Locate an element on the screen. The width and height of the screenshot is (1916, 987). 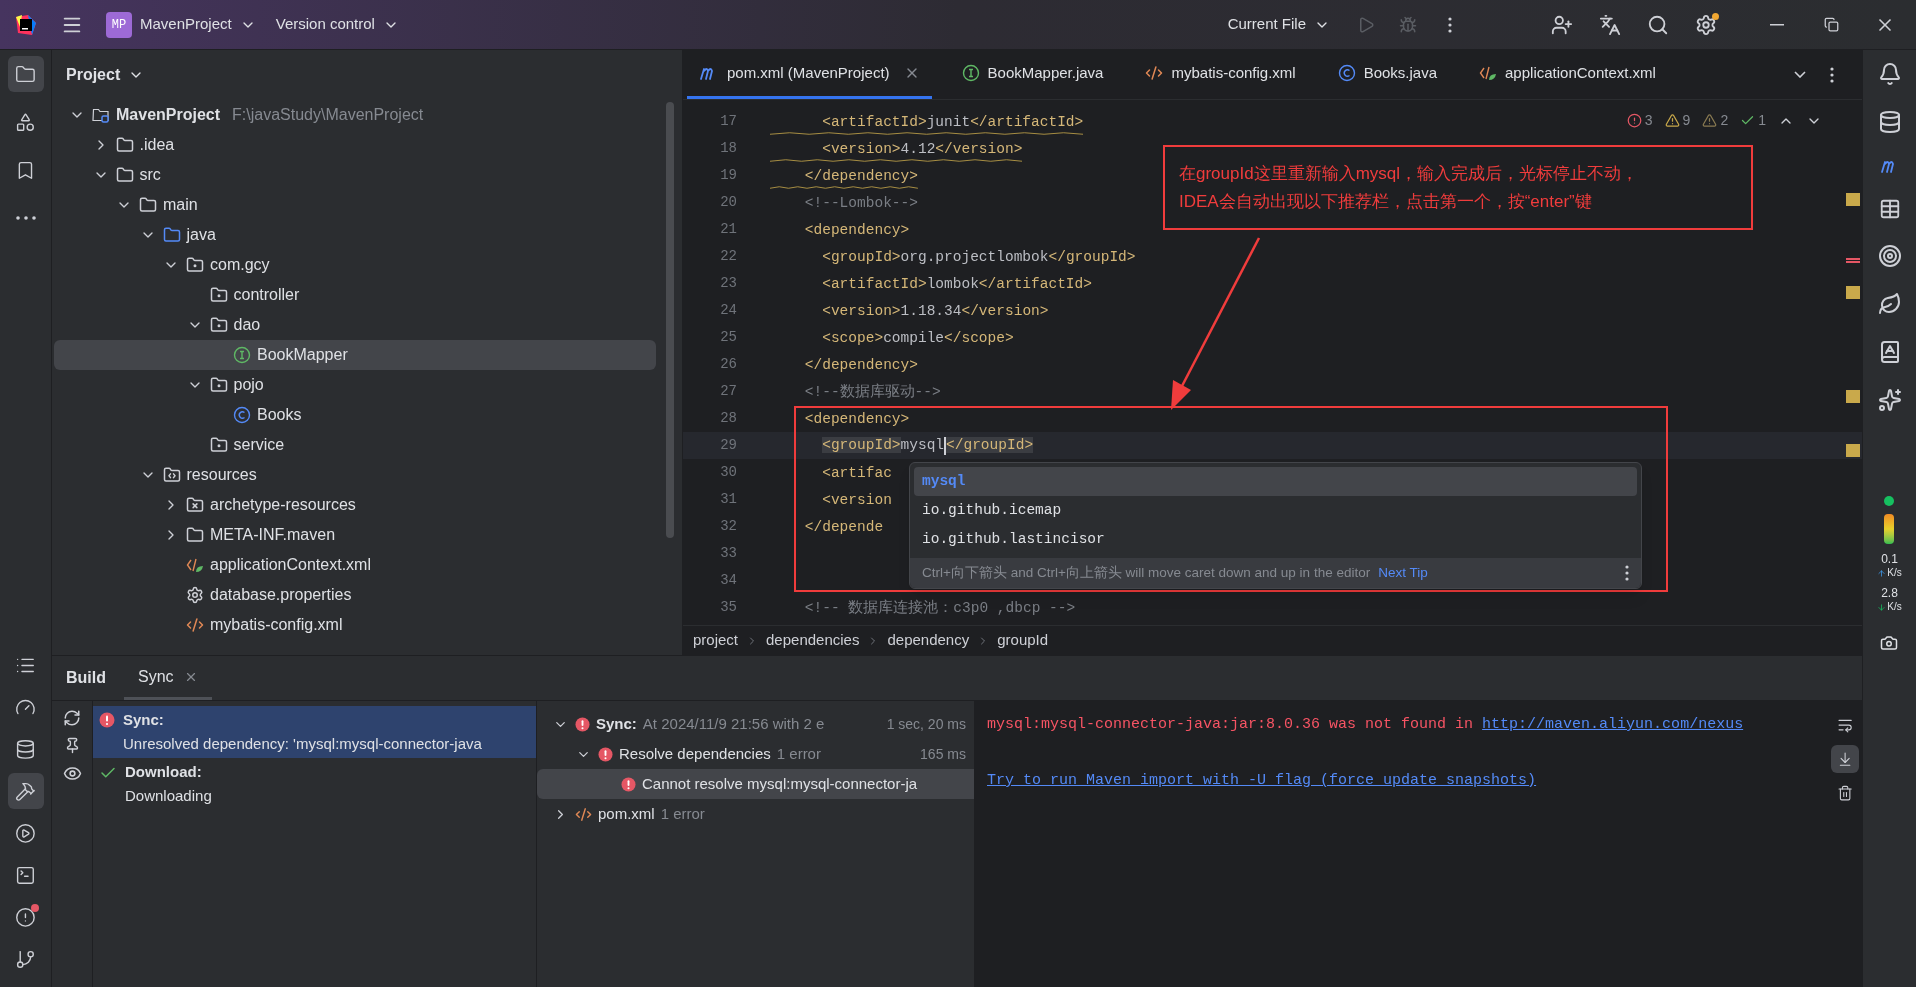
tree-item: java is located at coordinates (355, 235).